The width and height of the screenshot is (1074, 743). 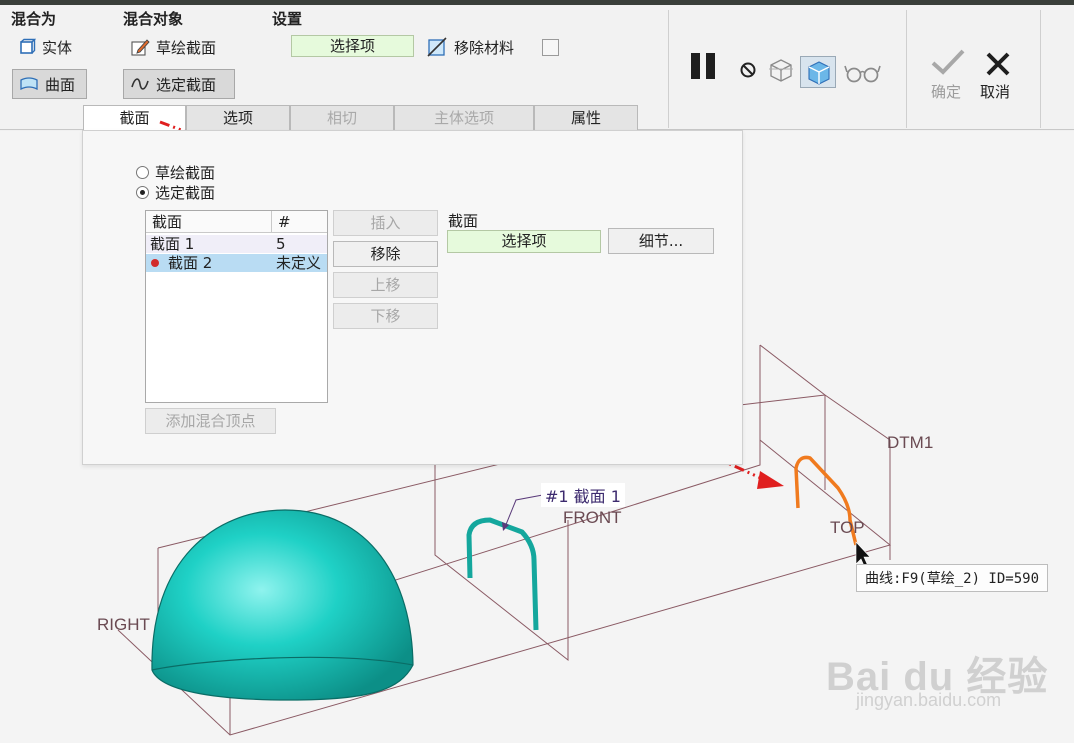 What do you see at coordinates (550, 47) in the screenshot?
I see `thicken-checkbox` at bounding box center [550, 47].